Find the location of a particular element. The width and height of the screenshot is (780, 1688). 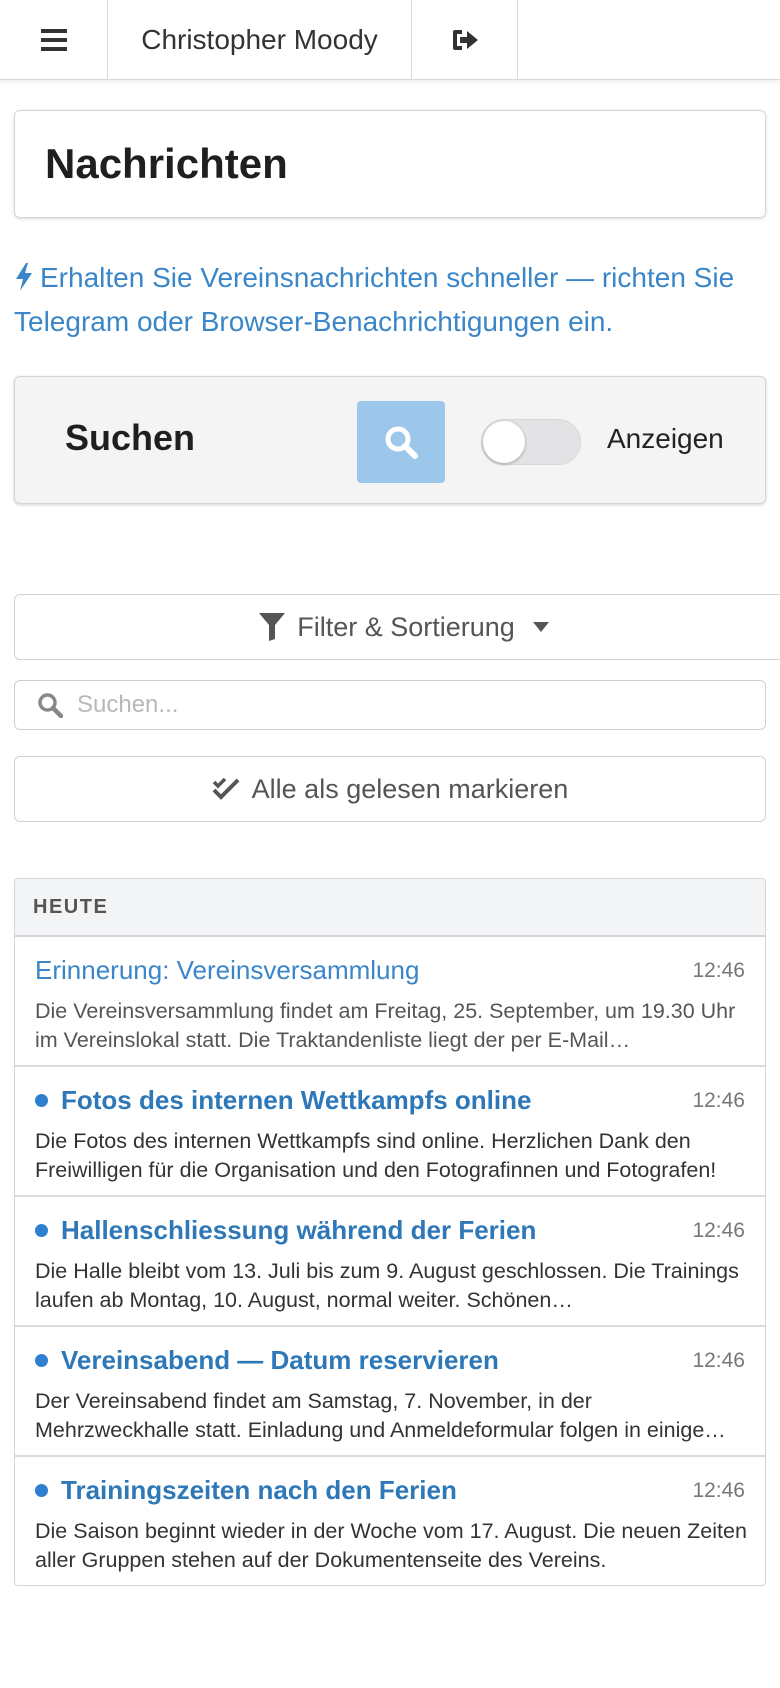

filter-icon is located at coordinates (272, 627).